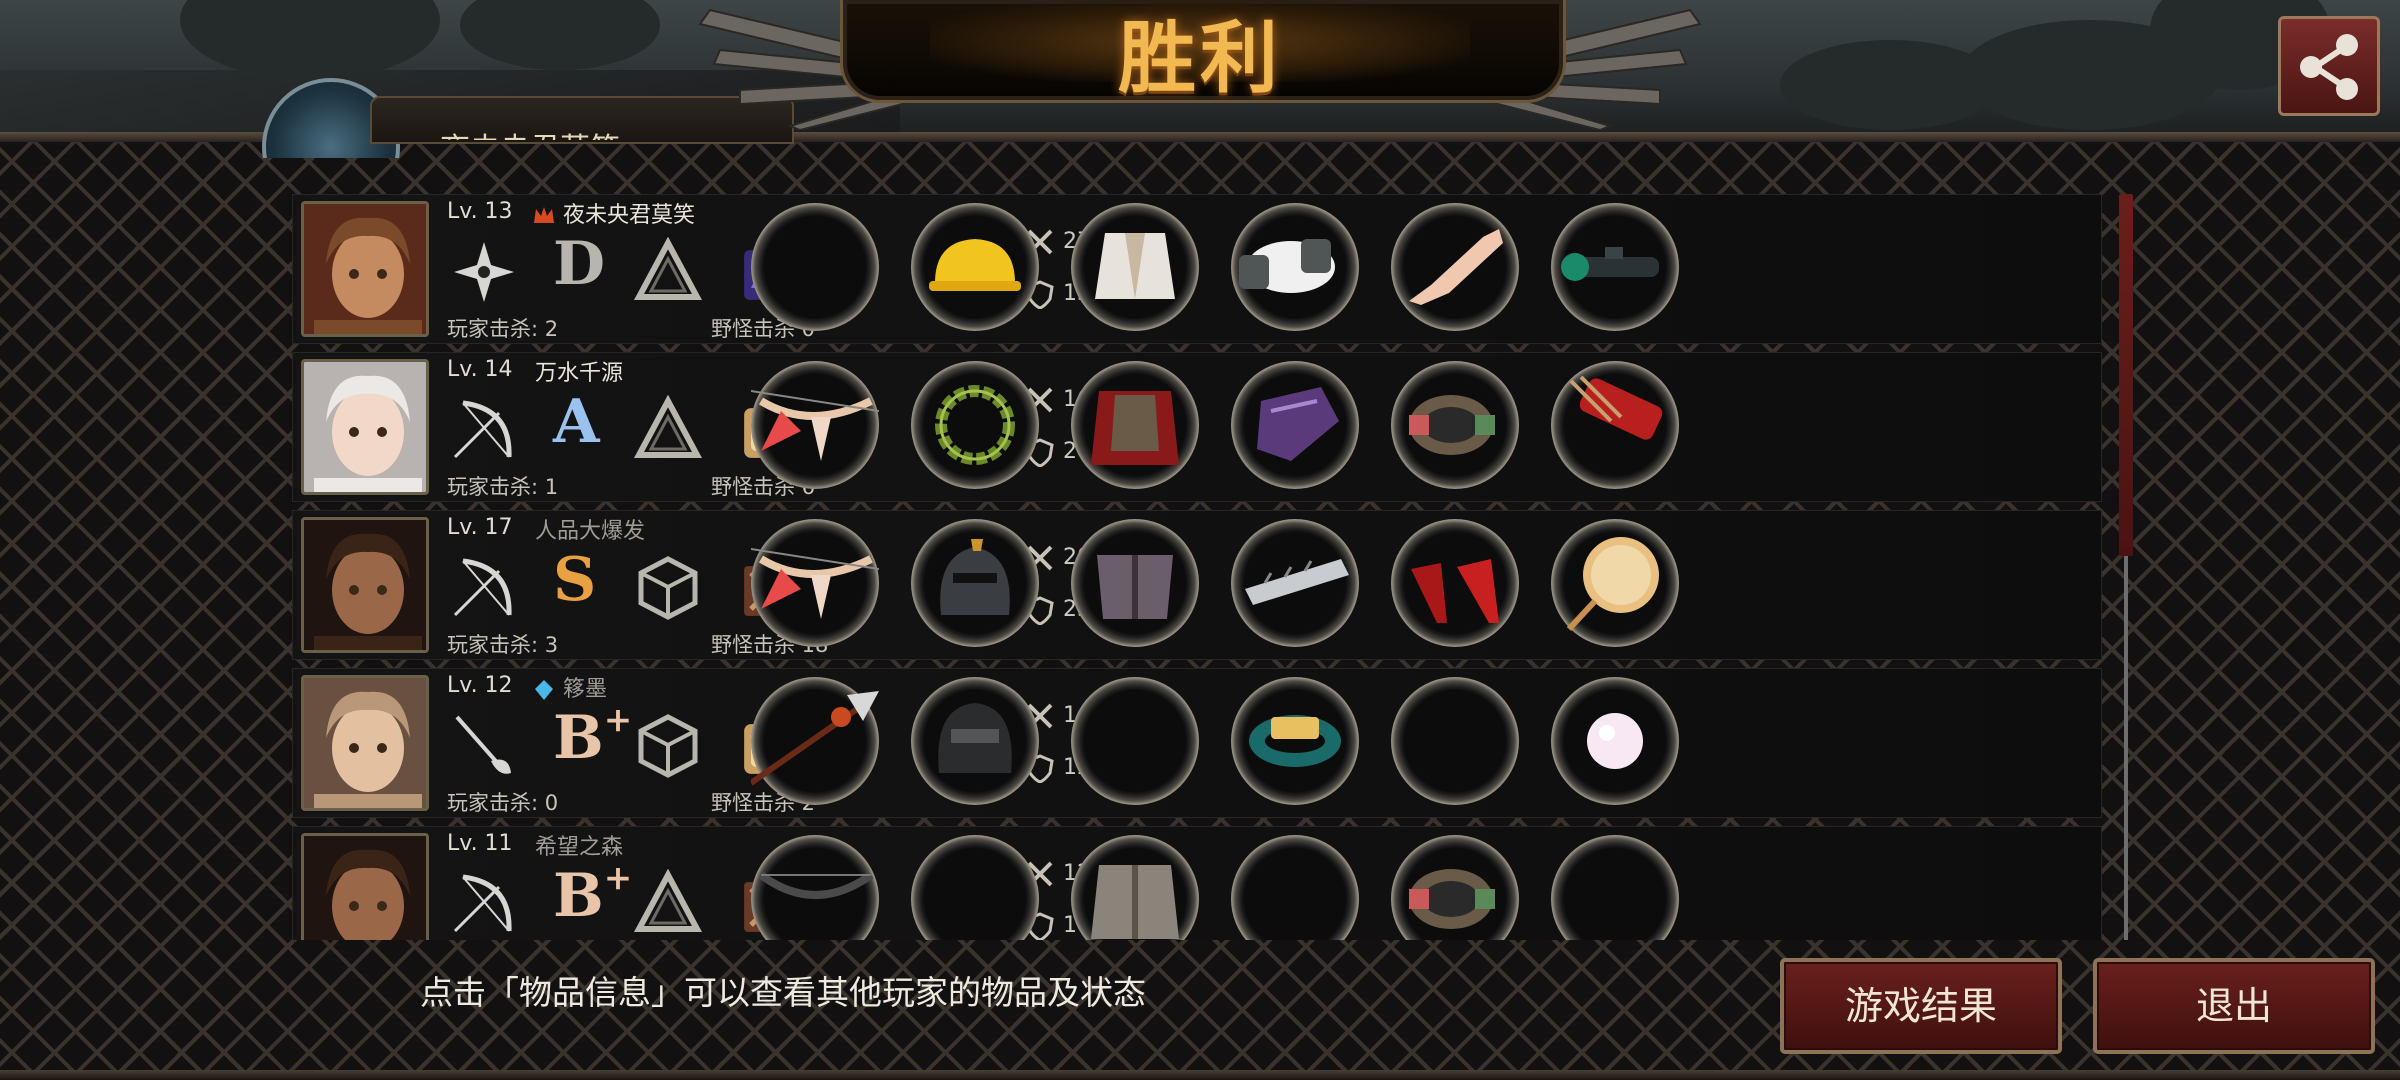 The image size is (2400, 1080). I want to click on bracer-white-icon, so click(1287, 266).